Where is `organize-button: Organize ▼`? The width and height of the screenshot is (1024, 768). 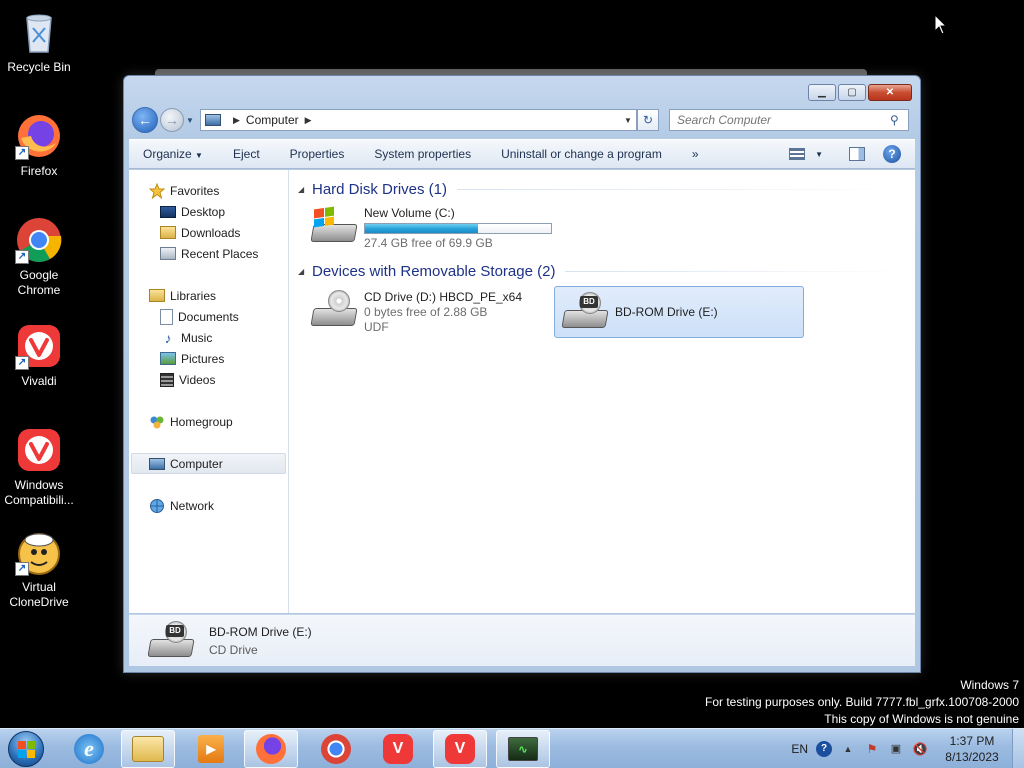 organize-button: Organize ▼ is located at coordinates (173, 154).